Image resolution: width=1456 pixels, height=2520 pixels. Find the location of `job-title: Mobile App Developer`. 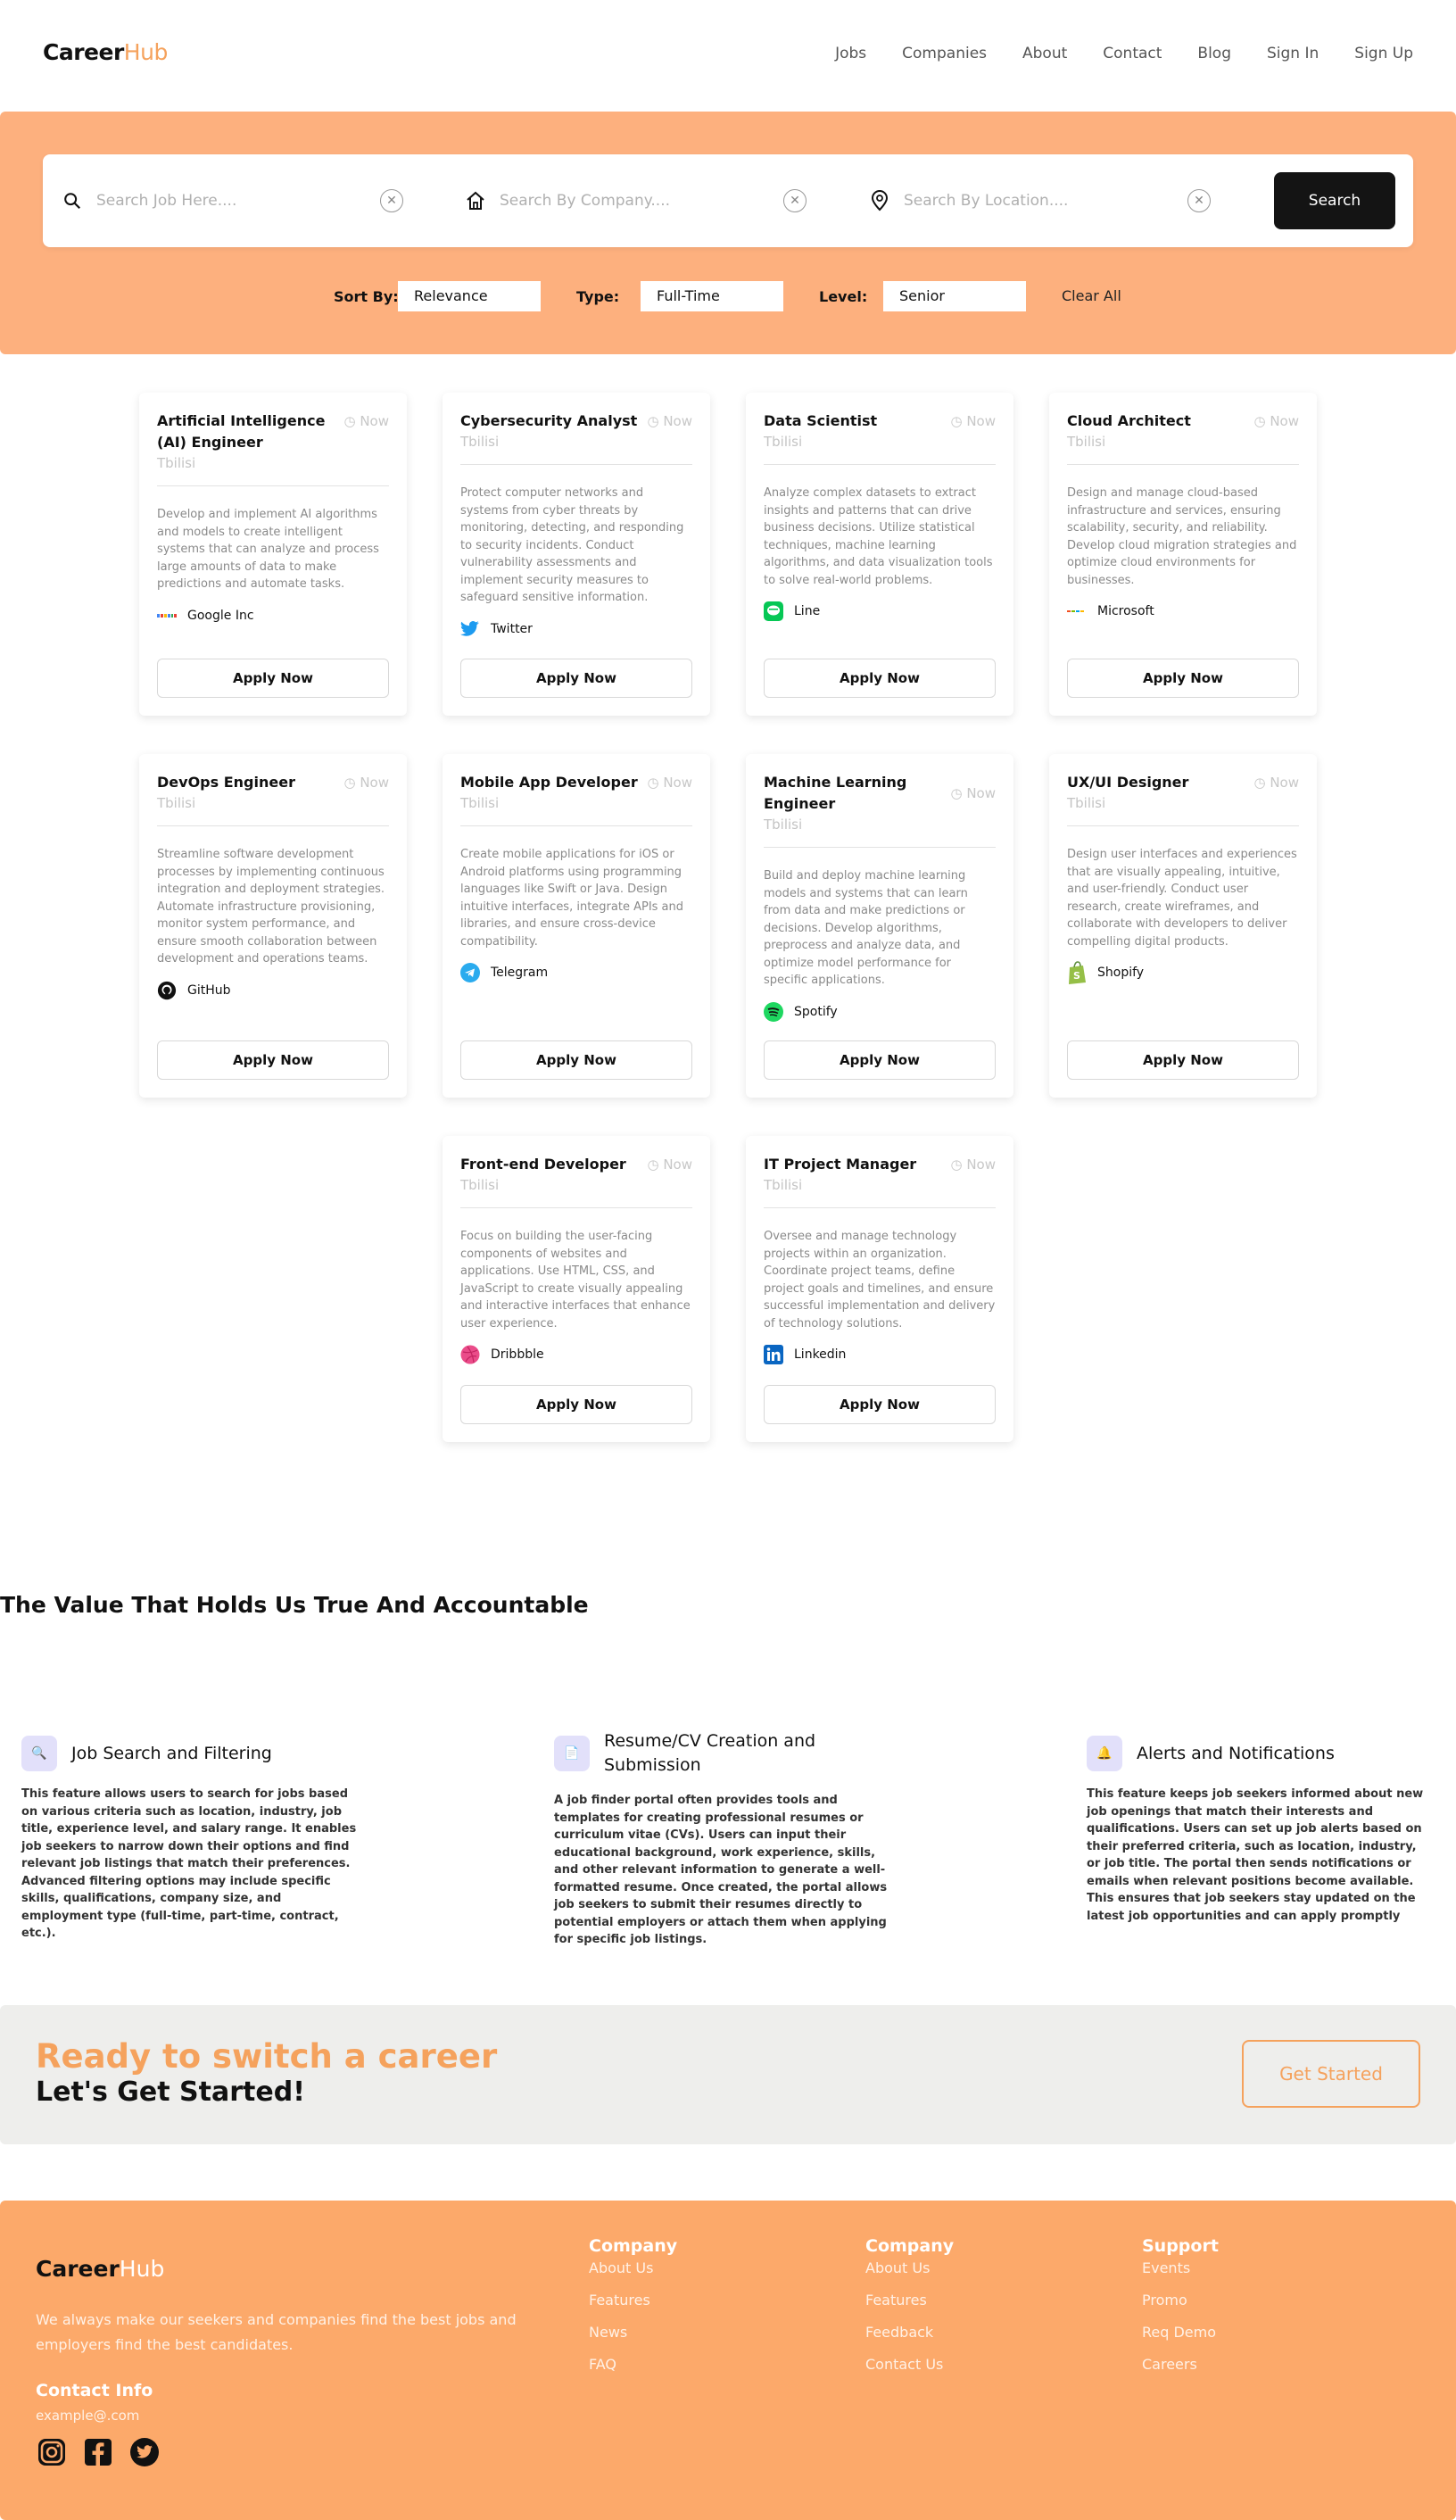

job-title: Mobile App Developer is located at coordinates (549, 782).